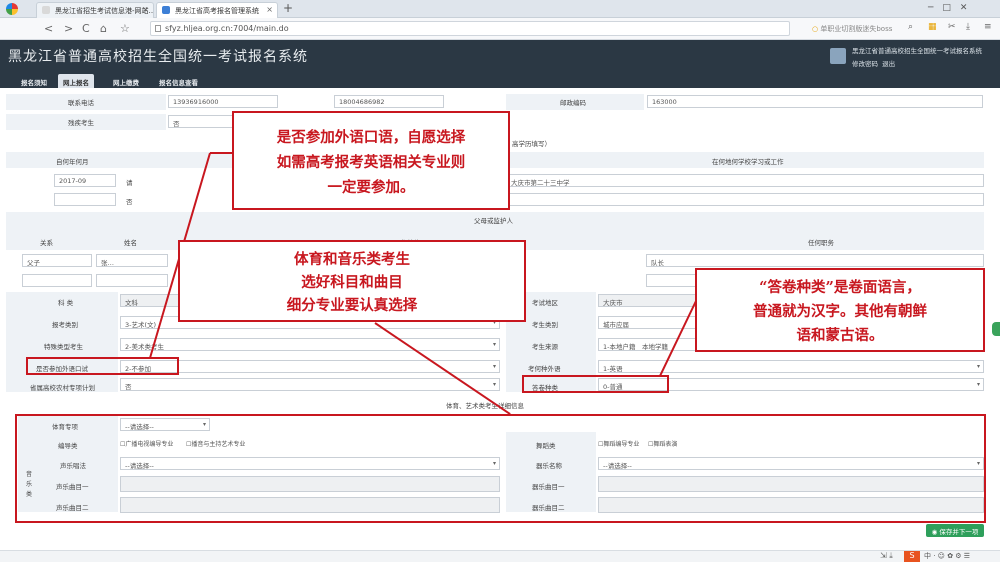 Image resolution: width=1000 pixels, height=562 pixels. What do you see at coordinates (203, 121) in the screenshot?
I see `disabled-examinee-select: 否` at bounding box center [203, 121].